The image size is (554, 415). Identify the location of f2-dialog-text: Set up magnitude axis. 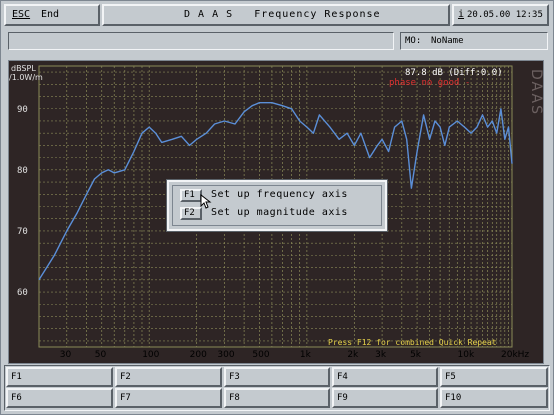
(279, 212).